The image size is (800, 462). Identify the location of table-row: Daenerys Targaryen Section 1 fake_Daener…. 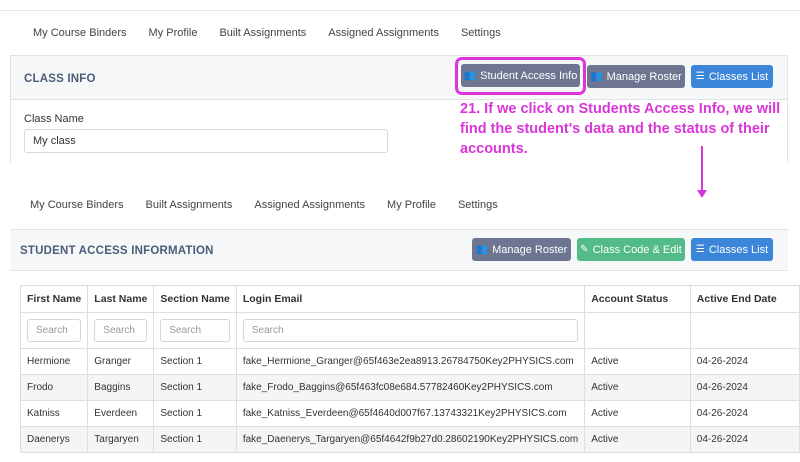
(409, 439).